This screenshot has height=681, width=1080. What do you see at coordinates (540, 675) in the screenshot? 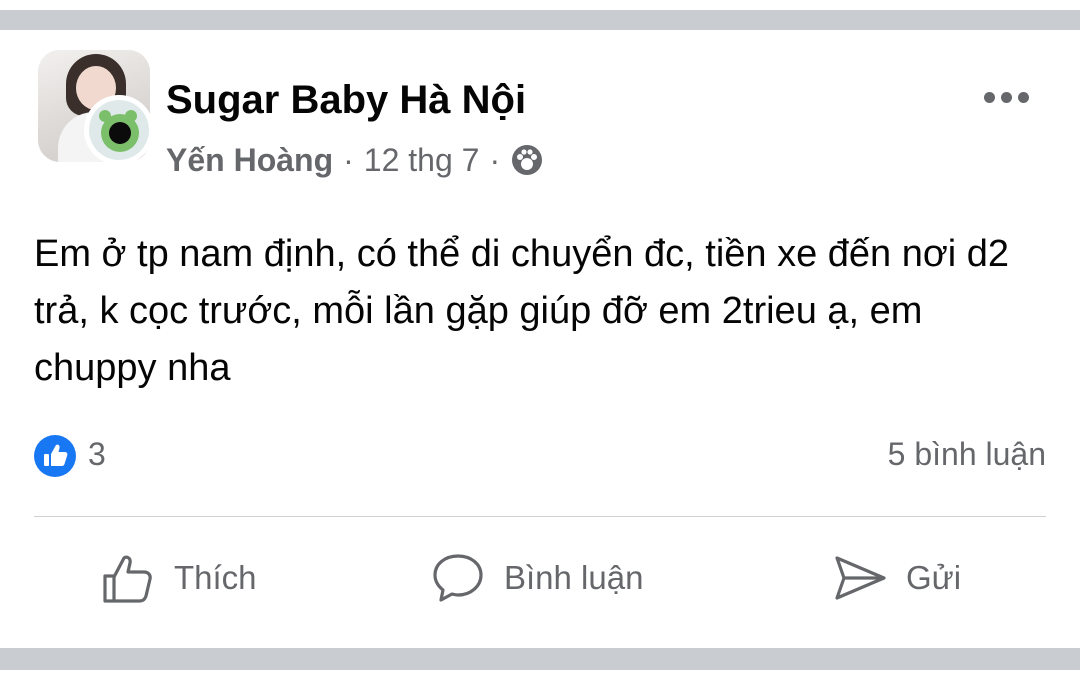
I see `bottom-band` at bounding box center [540, 675].